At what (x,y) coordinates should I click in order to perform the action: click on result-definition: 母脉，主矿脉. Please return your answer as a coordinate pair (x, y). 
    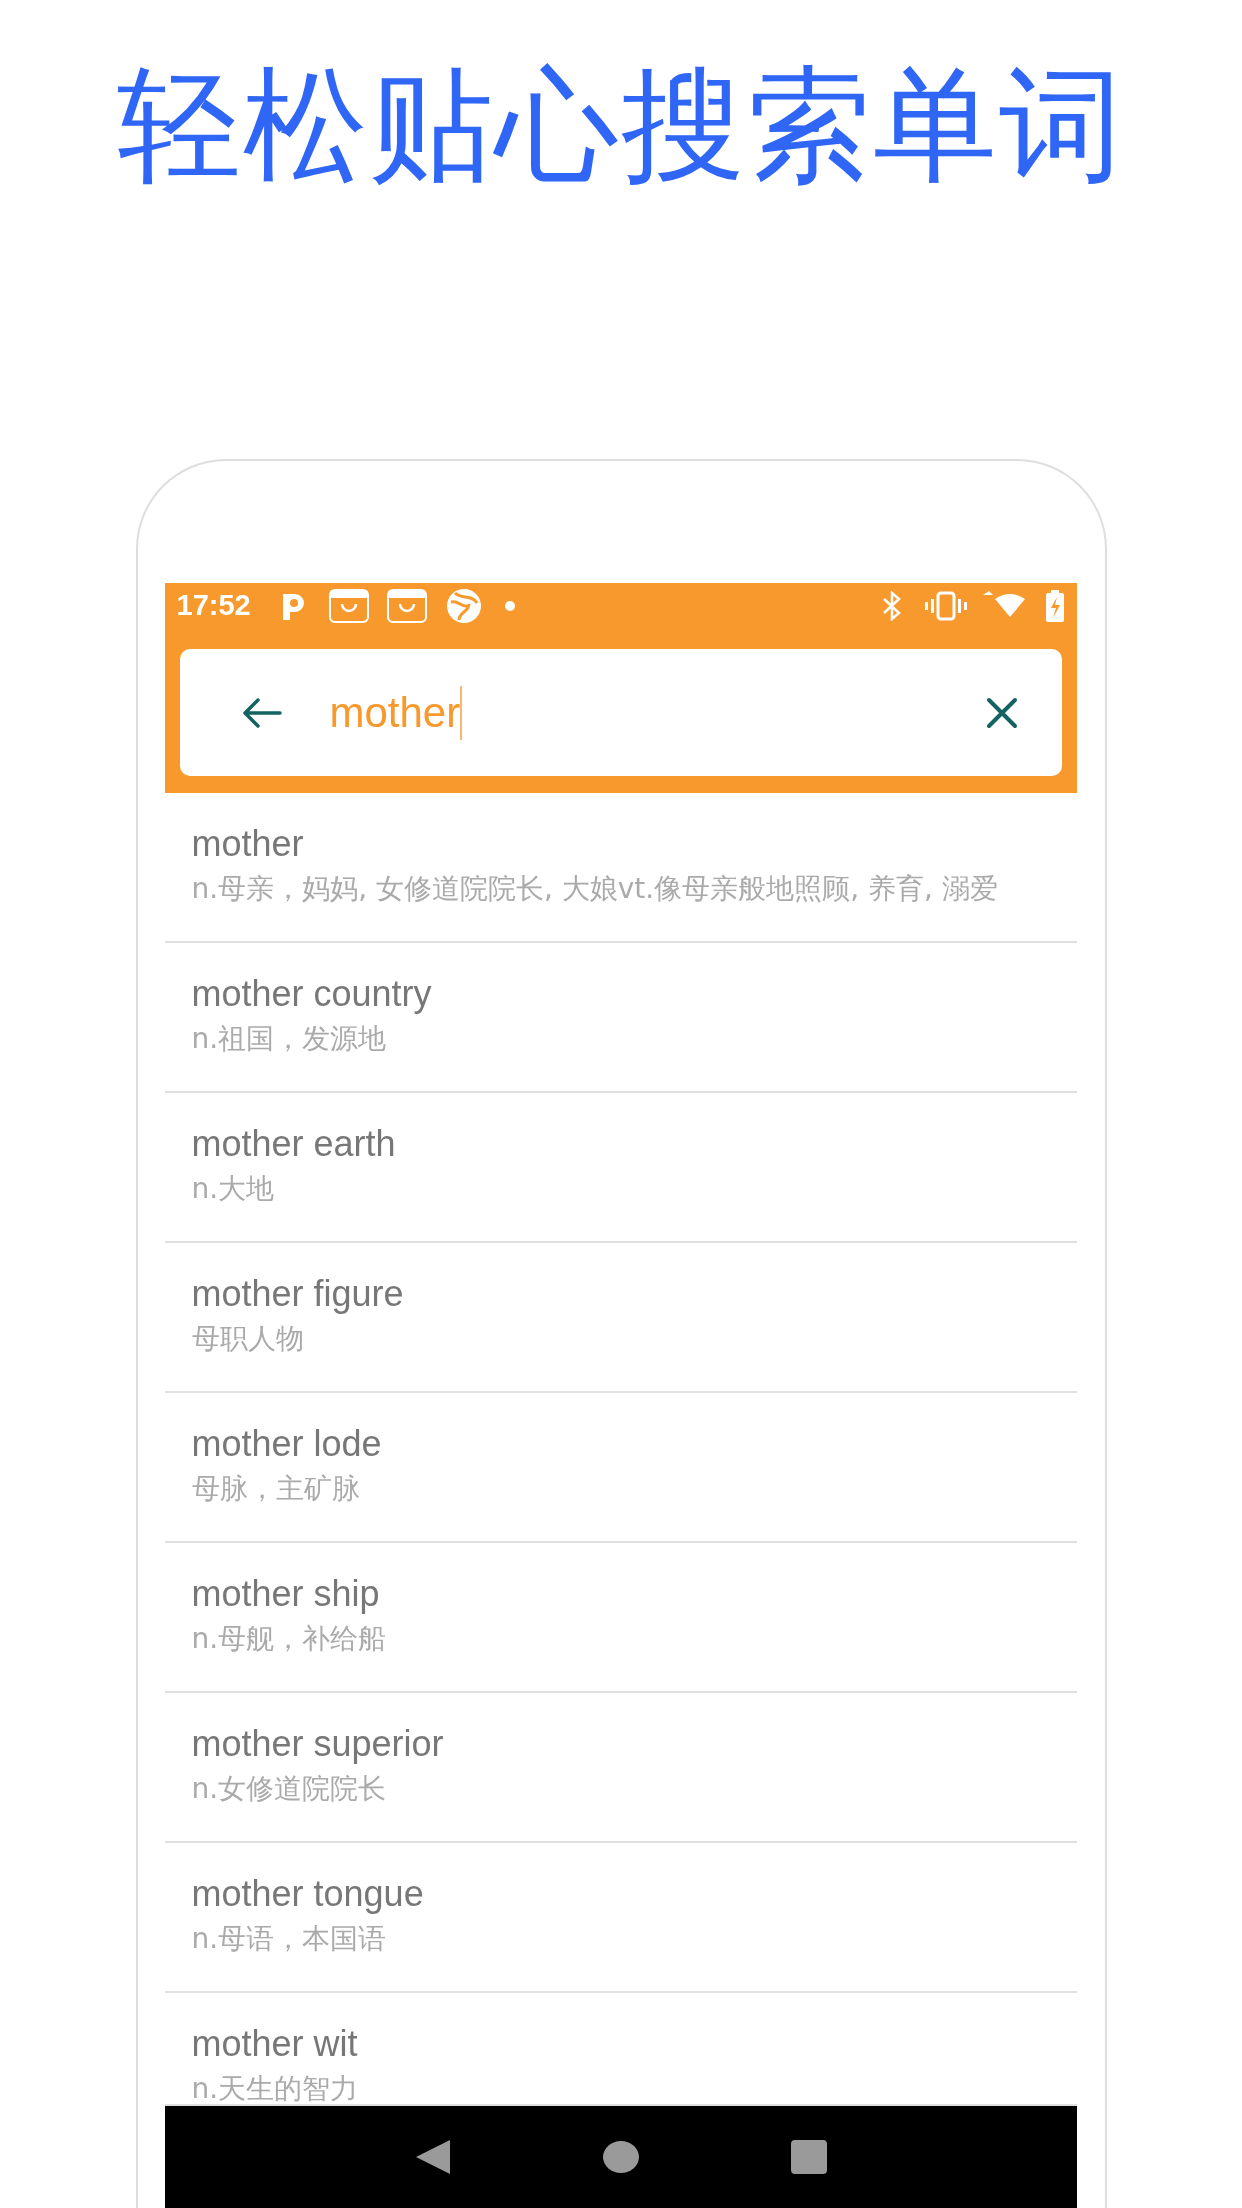
    Looking at the image, I should click on (276, 1489).